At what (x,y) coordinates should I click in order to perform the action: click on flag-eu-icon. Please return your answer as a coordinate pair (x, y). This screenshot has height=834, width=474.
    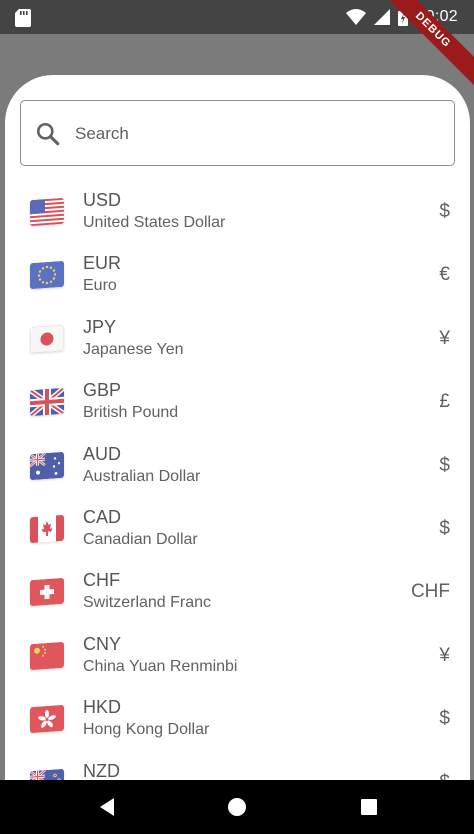
    Looking at the image, I should click on (47, 275).